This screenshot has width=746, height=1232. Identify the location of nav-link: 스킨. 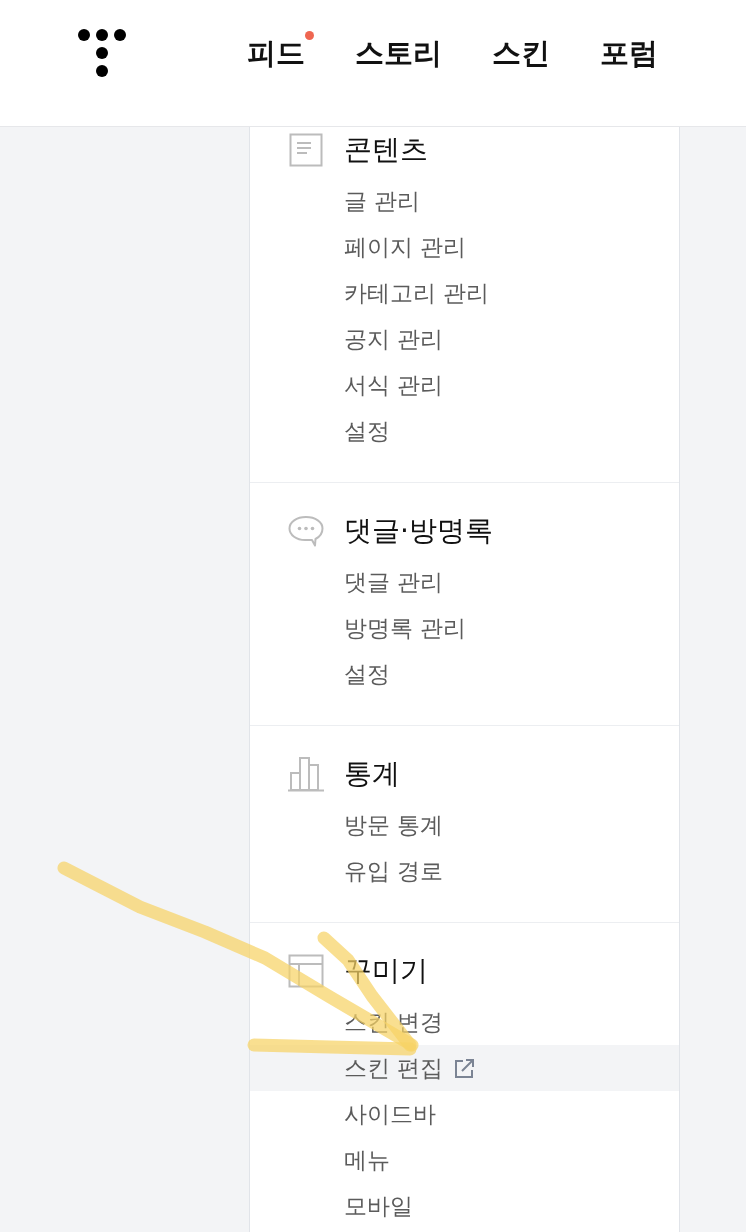
(521, 53).